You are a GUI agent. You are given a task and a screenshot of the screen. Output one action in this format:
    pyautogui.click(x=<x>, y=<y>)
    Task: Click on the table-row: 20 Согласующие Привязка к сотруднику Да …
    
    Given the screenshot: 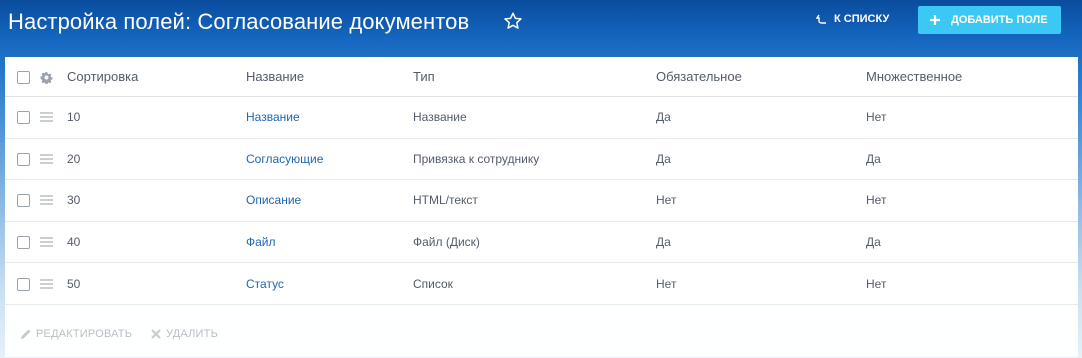 What is the action you would take?
    pyautogui.click(x=541, y=159)
    